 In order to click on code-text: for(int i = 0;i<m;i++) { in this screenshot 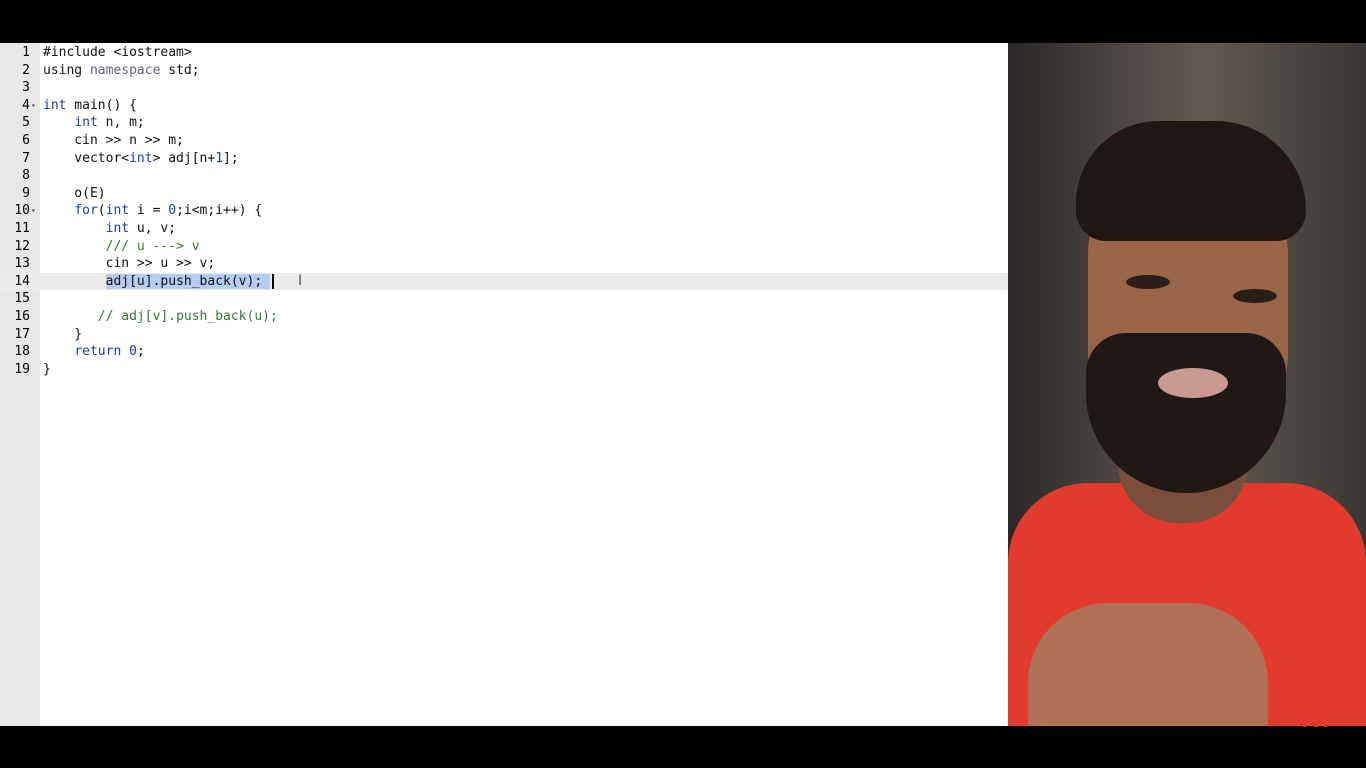, I will do `click(168, 211)`.